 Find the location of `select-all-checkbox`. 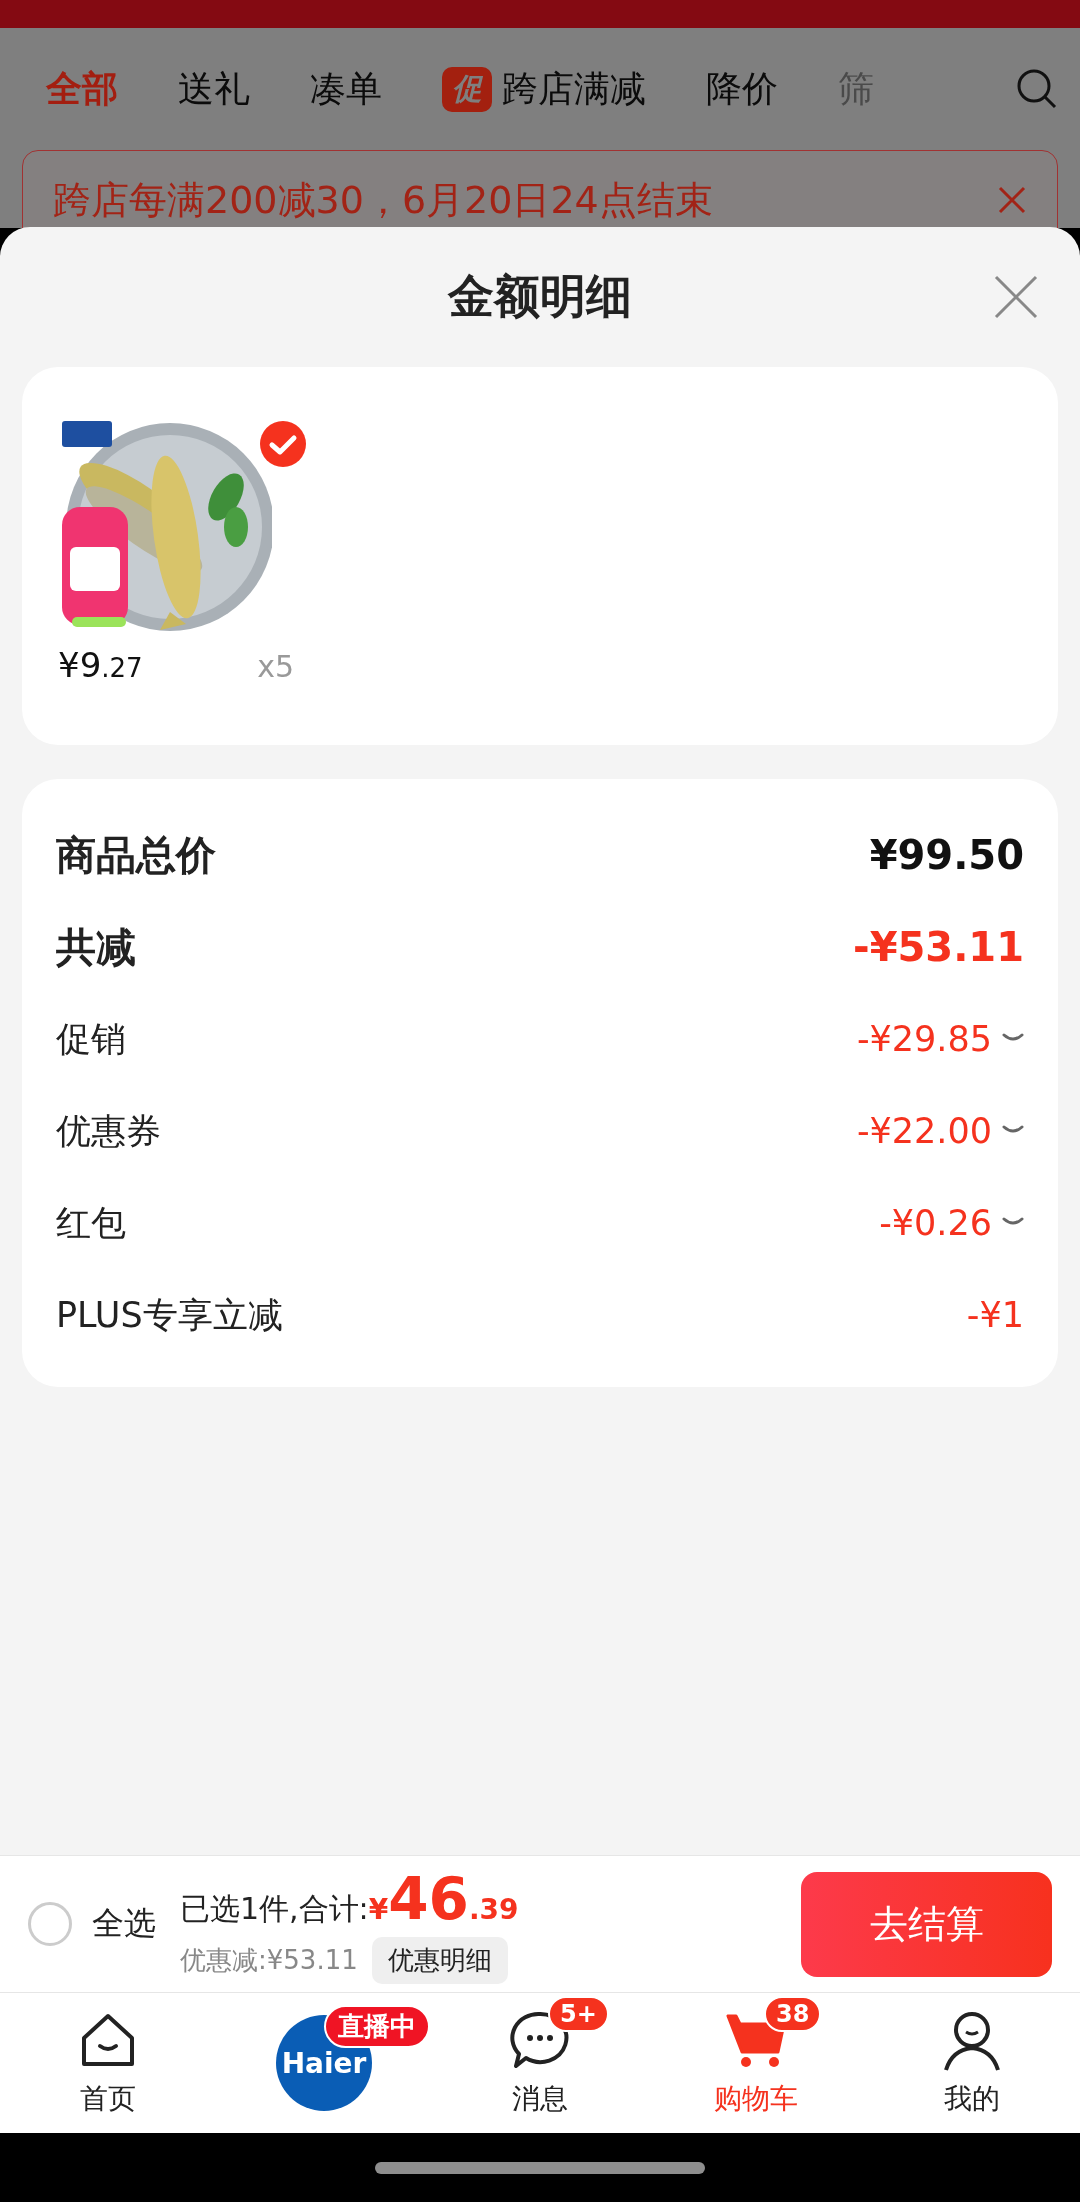

select-all-checkbox is located at coordinates (50, 1924).